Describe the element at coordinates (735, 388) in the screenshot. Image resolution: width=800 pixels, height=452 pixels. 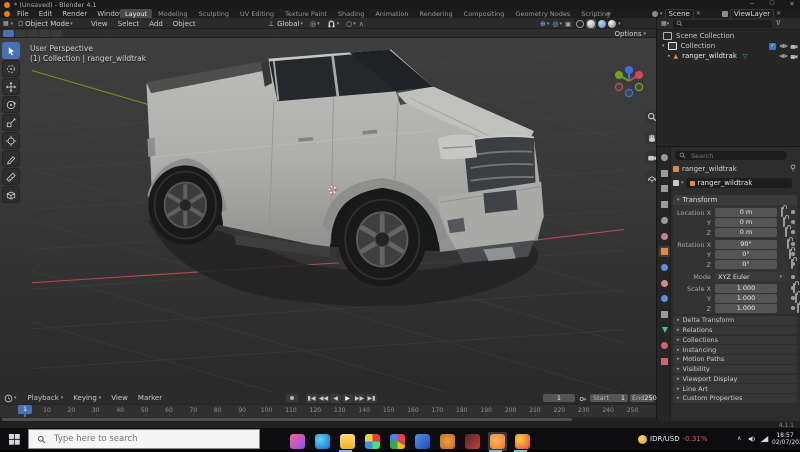
I see `section-line-art: ▸ Line Art` at that location.